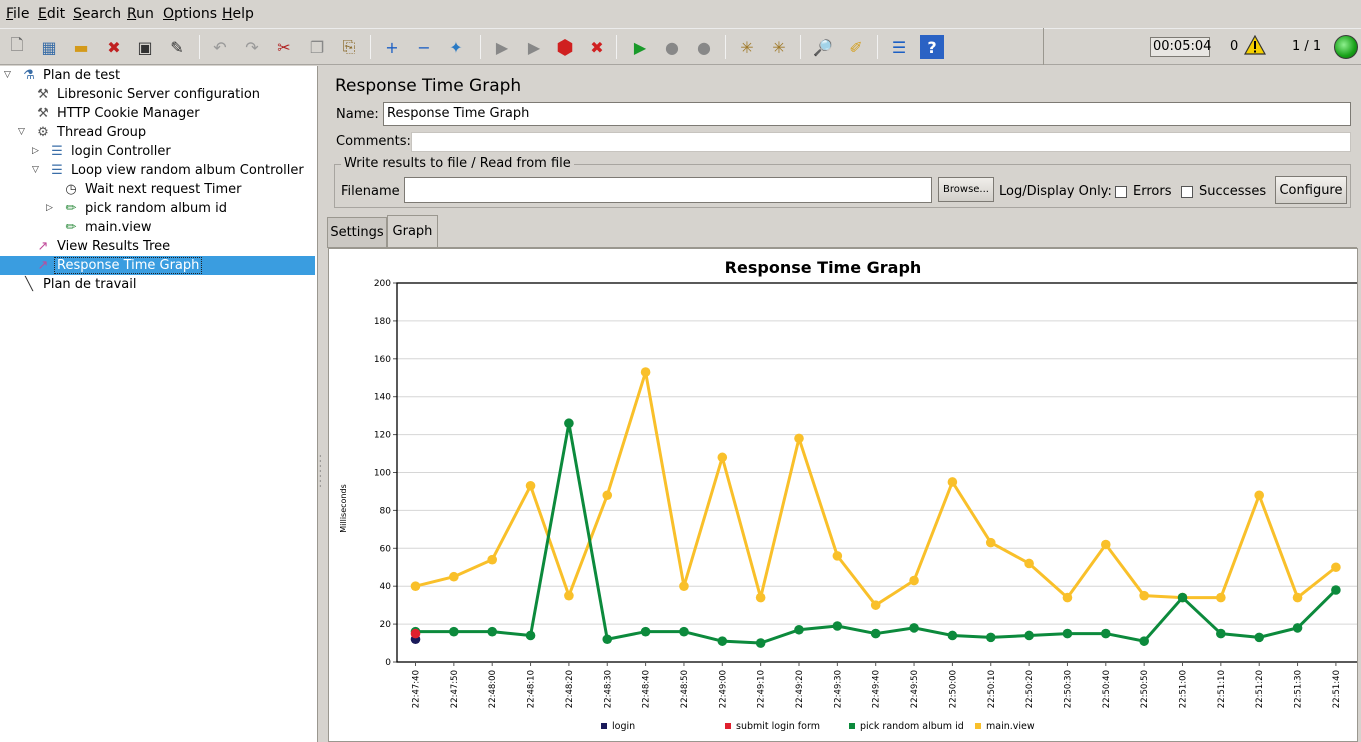 The height and width of the screenshot is (742, 1361). What do you see at coordinates (382, 436) in the screenshot?
I see `y-tick-label: 120` at bounding box center [382, 436].